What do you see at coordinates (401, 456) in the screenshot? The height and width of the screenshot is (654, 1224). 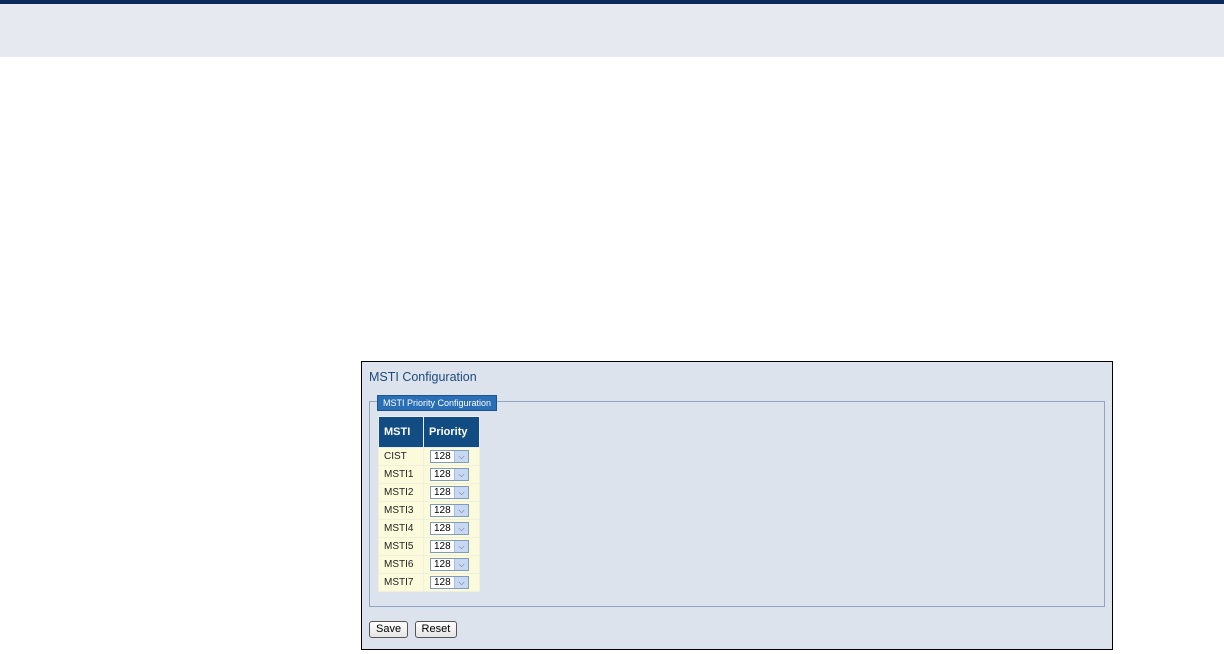 I see `msti-name: CIST` at bounding box center [401, 456].